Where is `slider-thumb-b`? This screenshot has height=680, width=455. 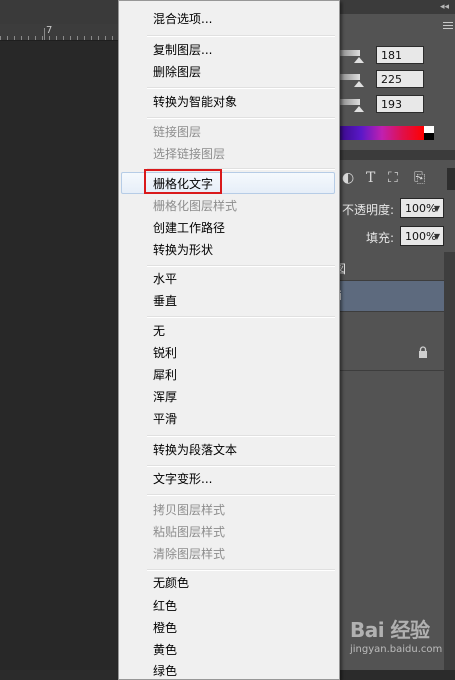 slider-thumb-b is located at coordinates (359, 109).